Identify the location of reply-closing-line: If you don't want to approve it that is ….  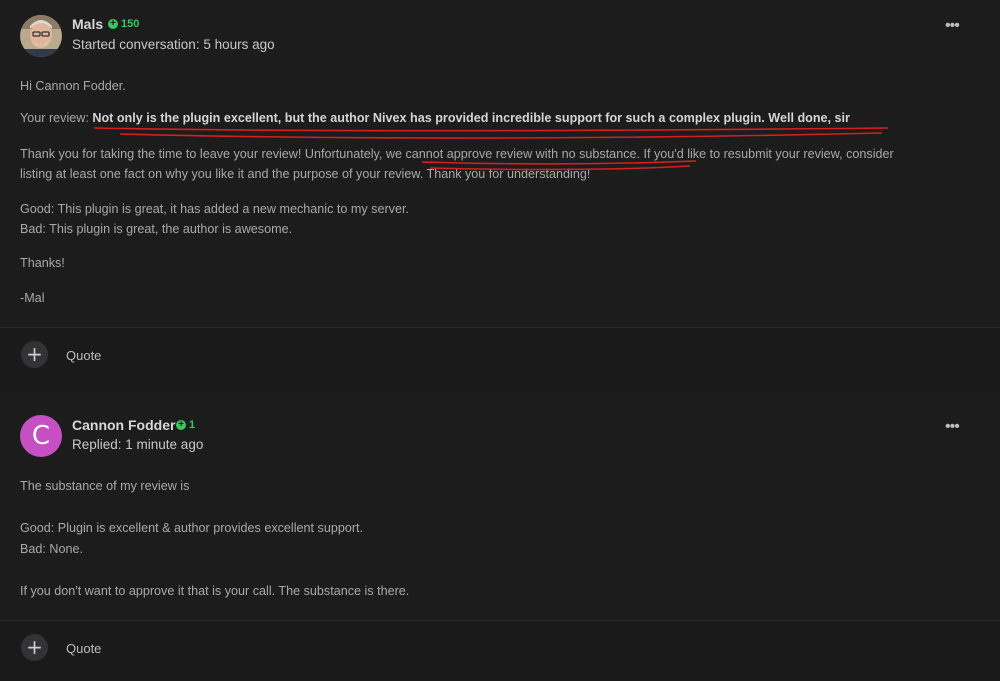
(215, 591).